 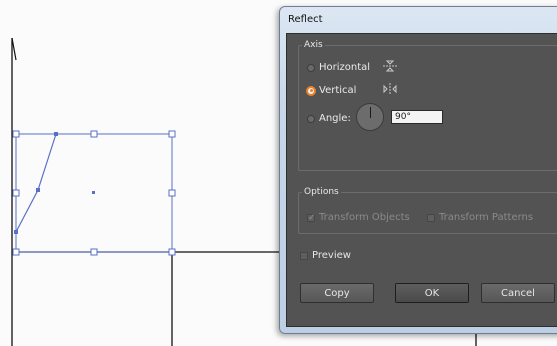 What do you see at coordinates (370, 117) in the screenshot?
I see `angle-dial` at bounding box center [370, 117].